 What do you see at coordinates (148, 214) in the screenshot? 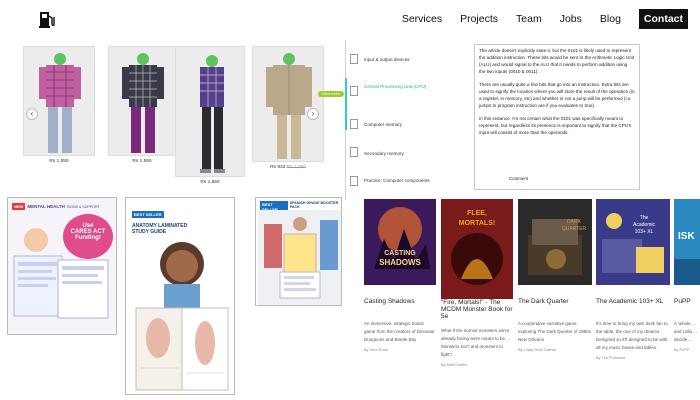
I see `best-seller-badge: BEST SELLER` at bounding box center [148, 214].